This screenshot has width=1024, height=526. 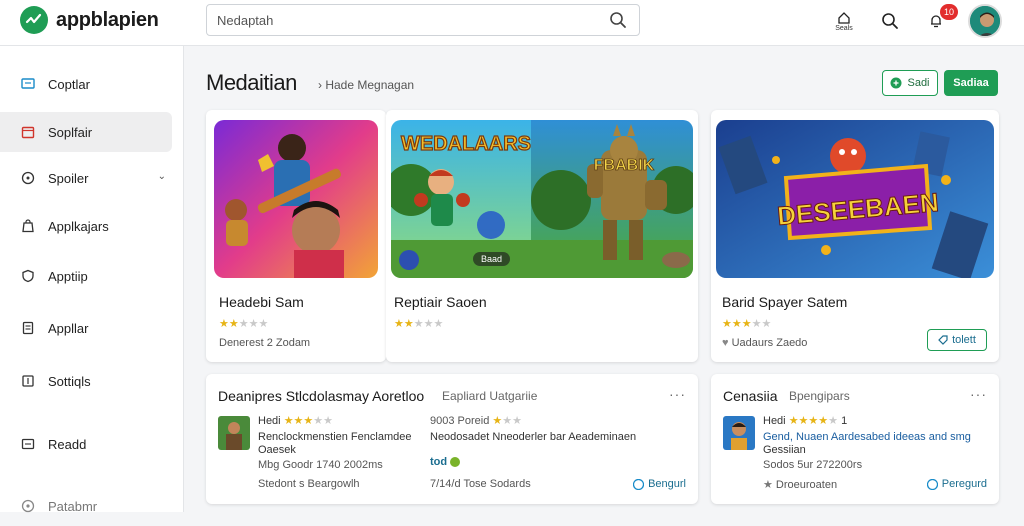 I want to click on sidebar-item-patabmr: Patabmr, so click(x=86, y=506).